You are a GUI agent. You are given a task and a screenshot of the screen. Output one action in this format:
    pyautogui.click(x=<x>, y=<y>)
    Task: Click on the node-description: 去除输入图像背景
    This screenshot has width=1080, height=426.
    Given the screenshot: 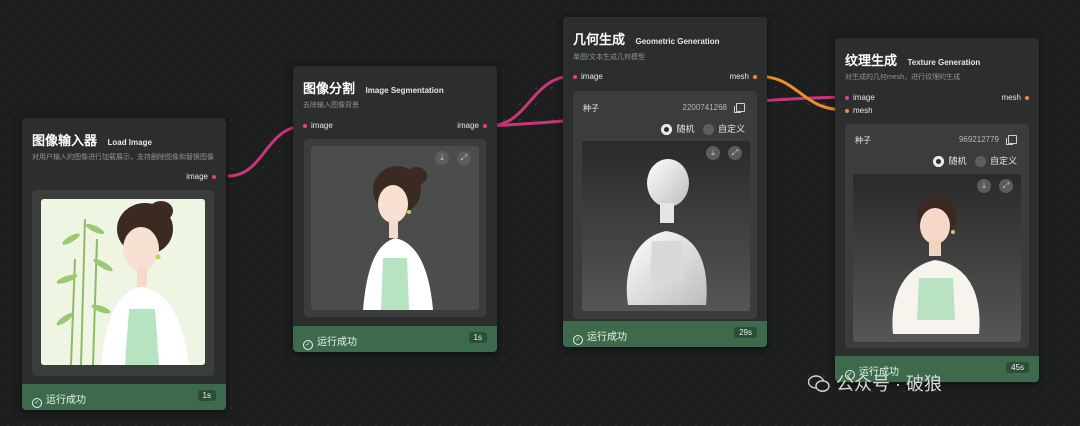 What is the action you would take?
    pyautogui.click(x=331, y=105)
    